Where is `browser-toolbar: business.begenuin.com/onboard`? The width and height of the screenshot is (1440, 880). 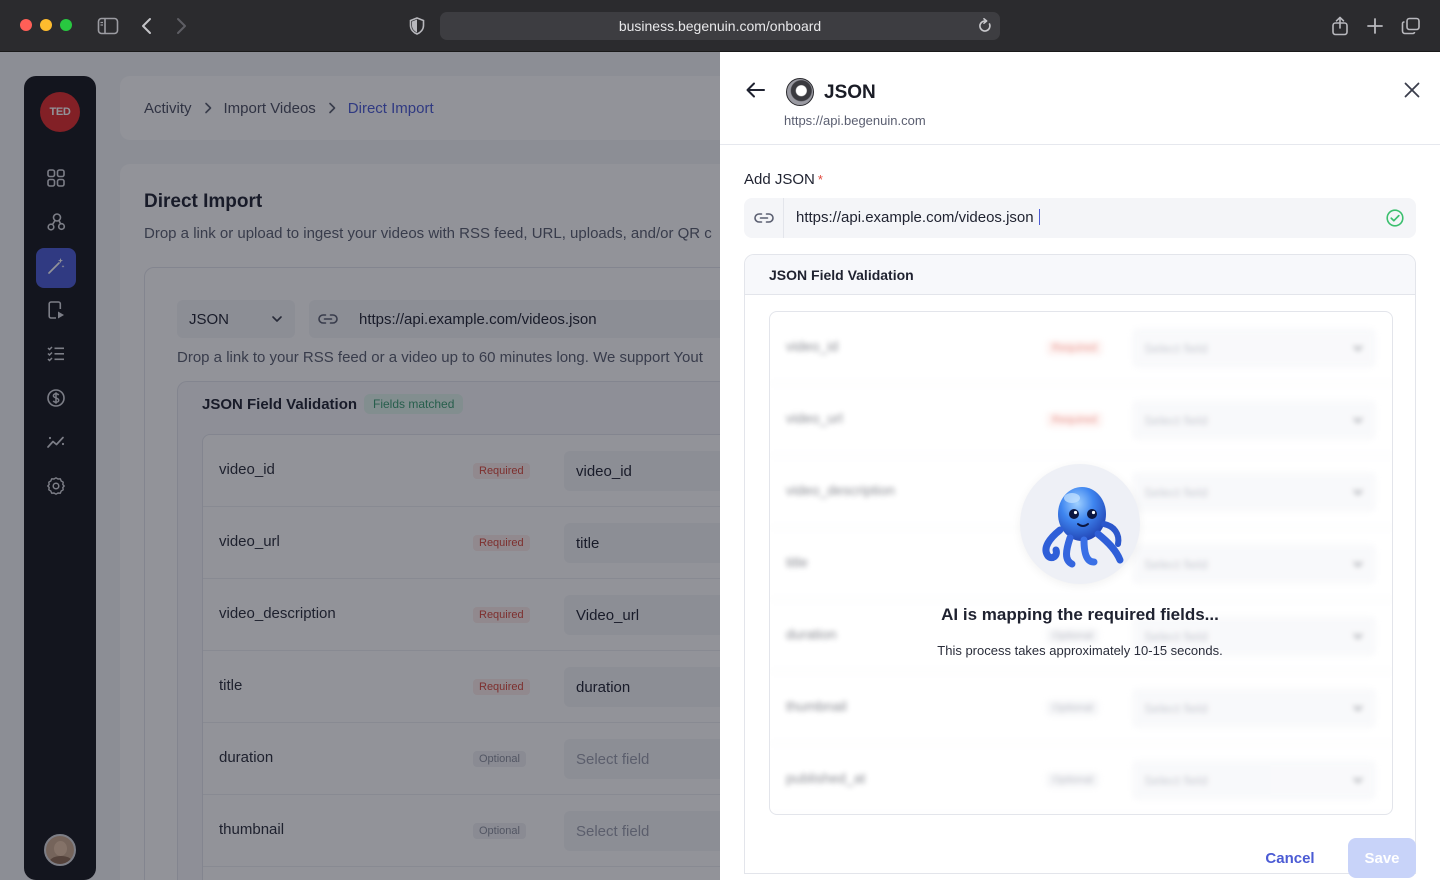 browser-toolbar: business.begenuin.com/onboard is located at coordinates (720, 26).